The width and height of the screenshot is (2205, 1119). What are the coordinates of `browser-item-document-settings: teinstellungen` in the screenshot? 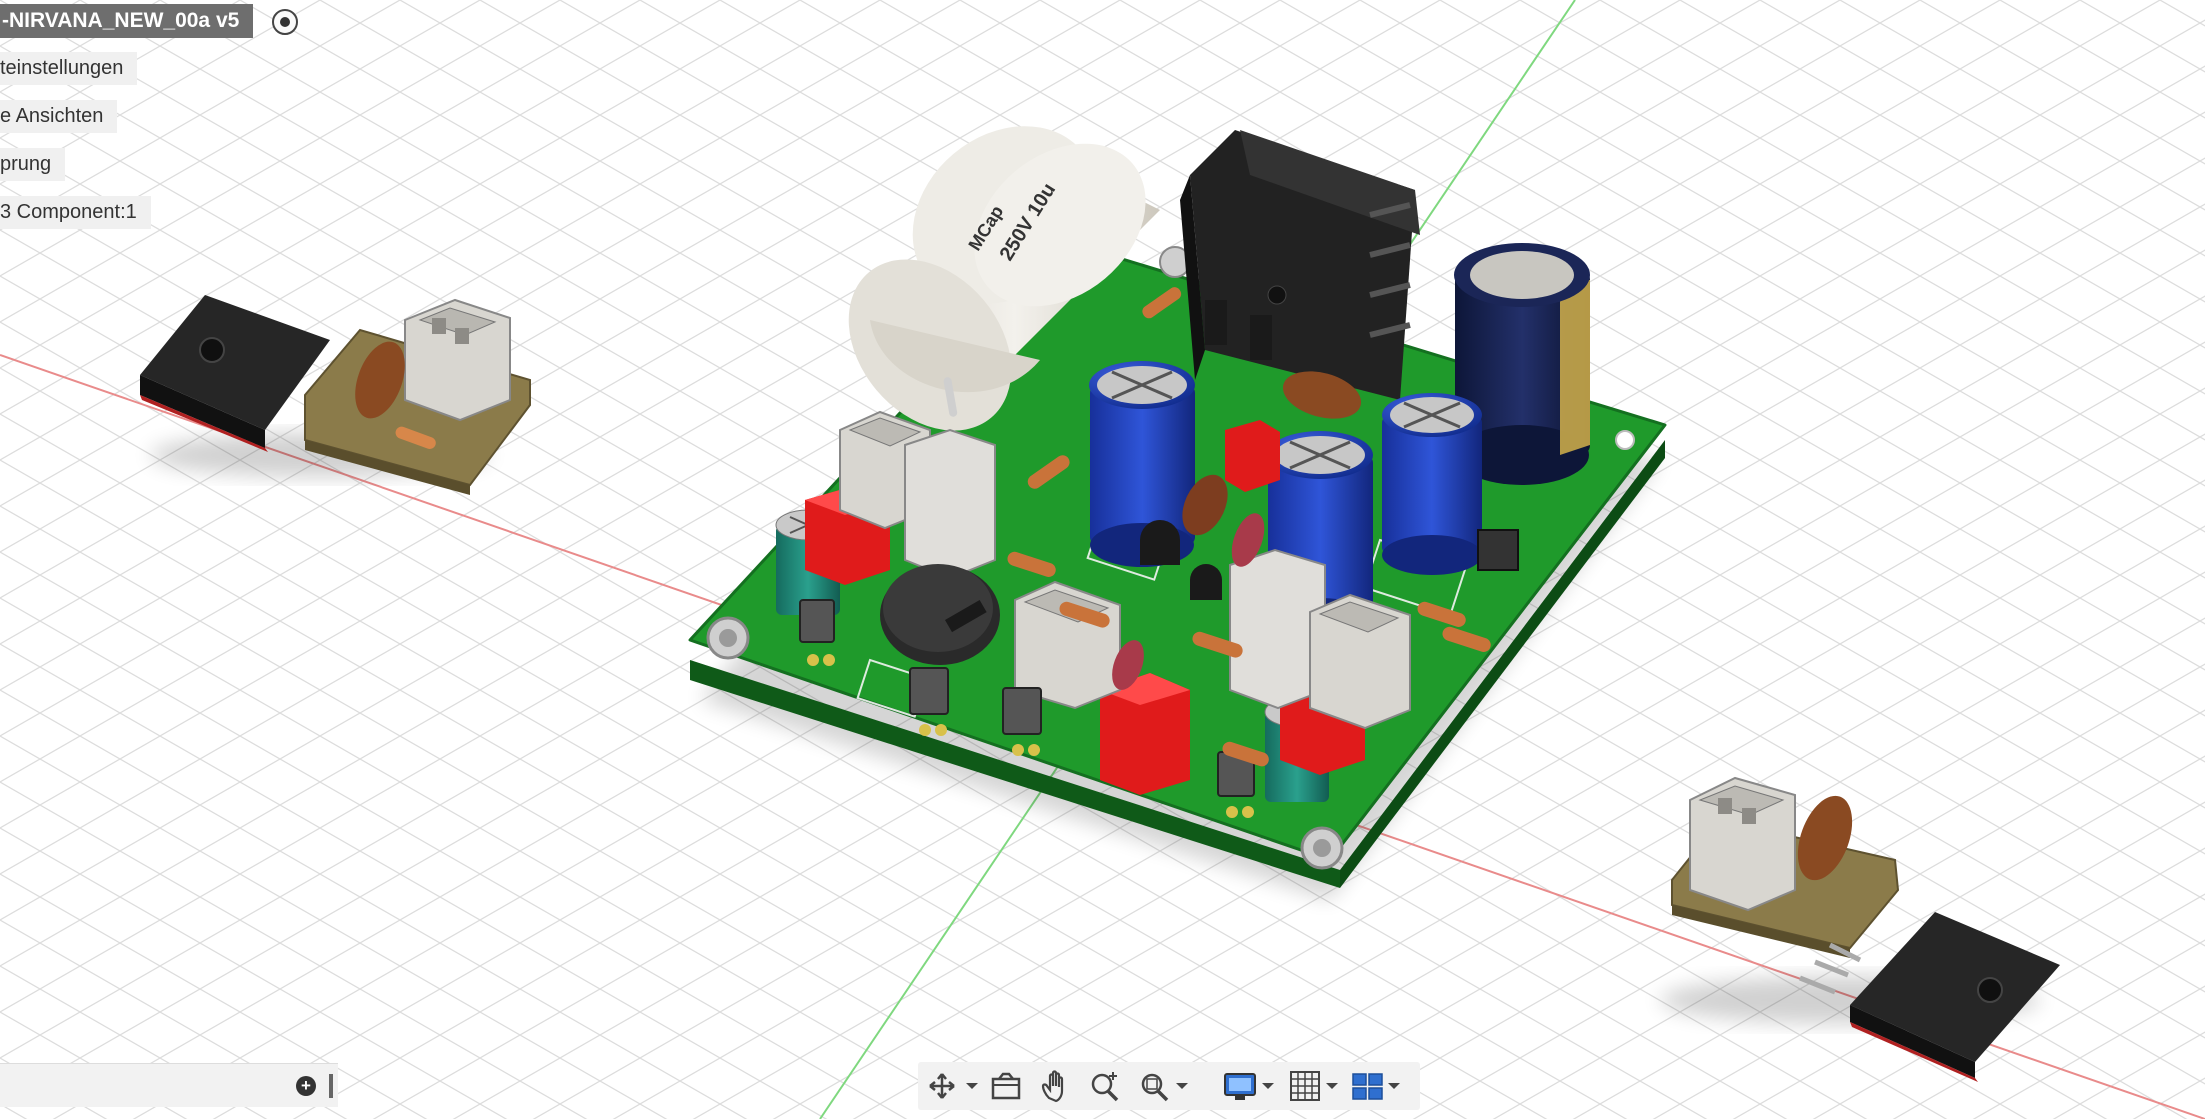 It's located at (69, 68).